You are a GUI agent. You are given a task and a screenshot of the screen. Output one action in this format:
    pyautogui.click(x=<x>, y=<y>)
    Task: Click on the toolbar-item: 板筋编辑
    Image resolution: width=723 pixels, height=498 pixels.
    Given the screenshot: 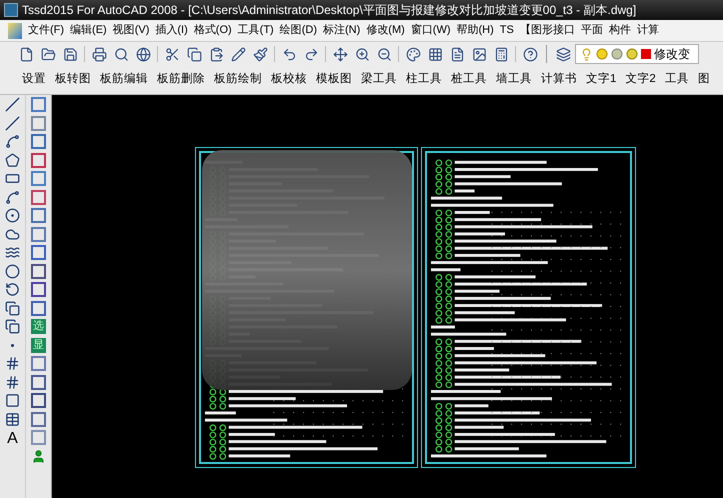 What is the action you would take?
    pyautogui.click(x=124, y=80)
    